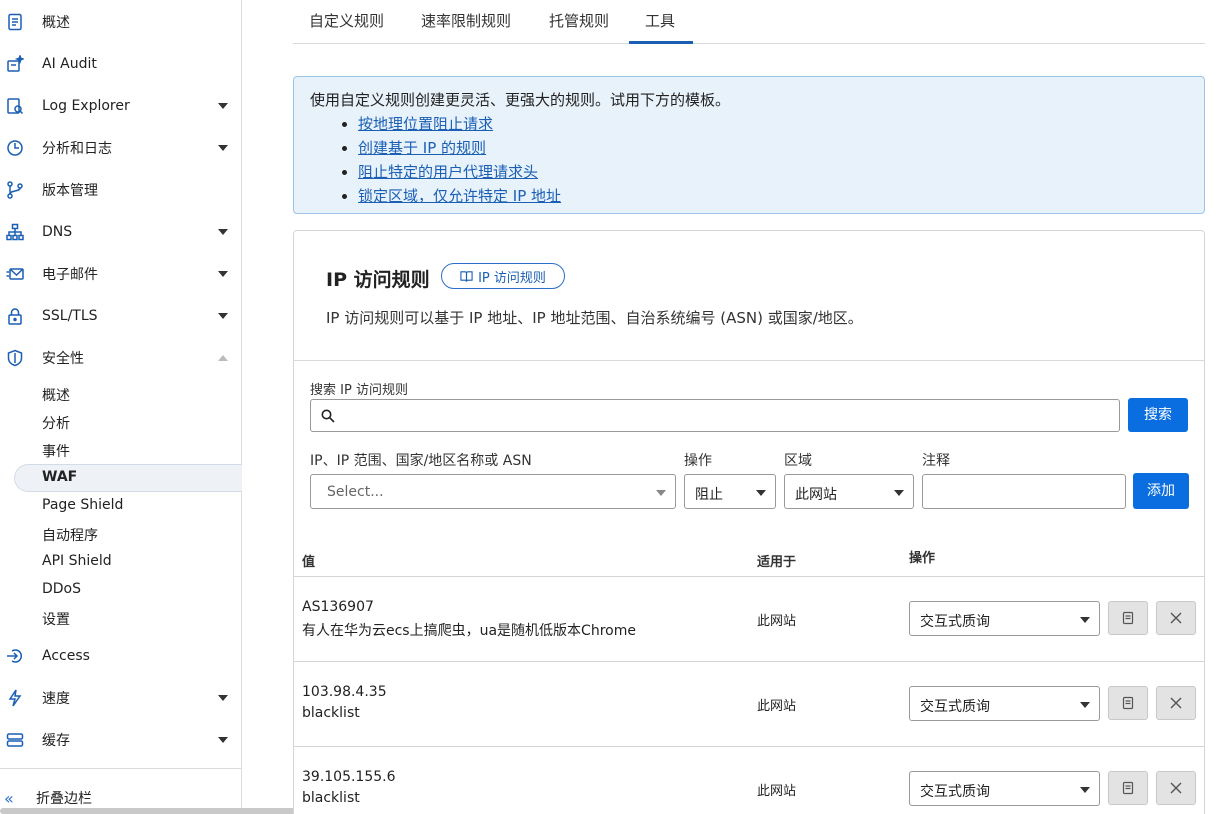  Describe the element at coordinates (1161, 491) in the screenshot. I see `add-rule-button: 添加` at that location.